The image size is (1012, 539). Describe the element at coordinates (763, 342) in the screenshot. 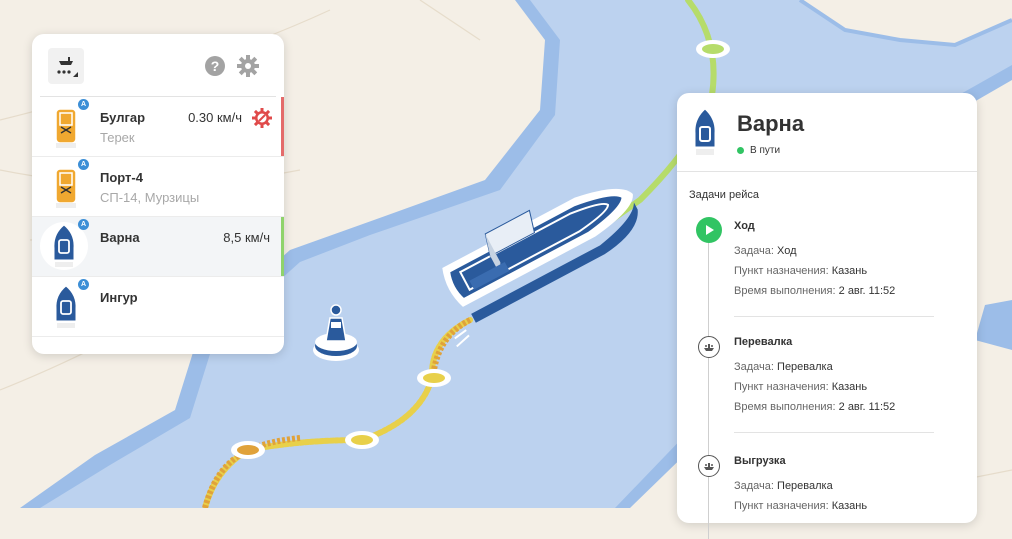

I see `task-name: Перевалка` at that location.